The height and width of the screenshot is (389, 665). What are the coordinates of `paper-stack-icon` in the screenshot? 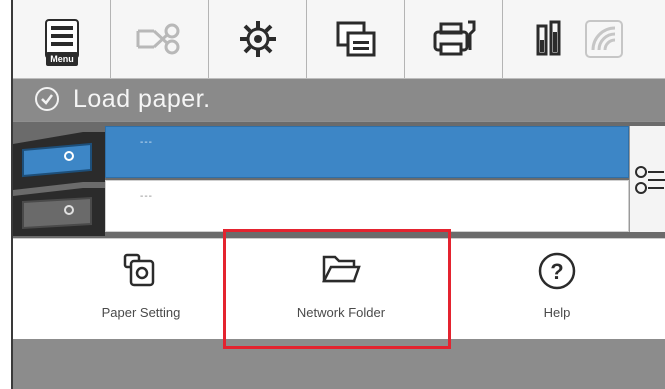 It's located at (355, 39).